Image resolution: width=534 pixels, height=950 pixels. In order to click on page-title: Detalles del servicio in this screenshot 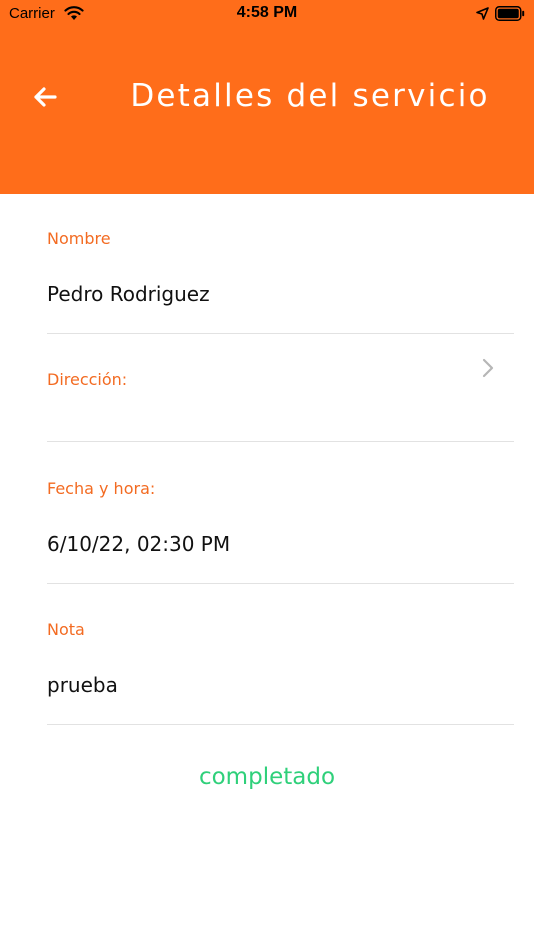, I will do `click(310, 96)`.